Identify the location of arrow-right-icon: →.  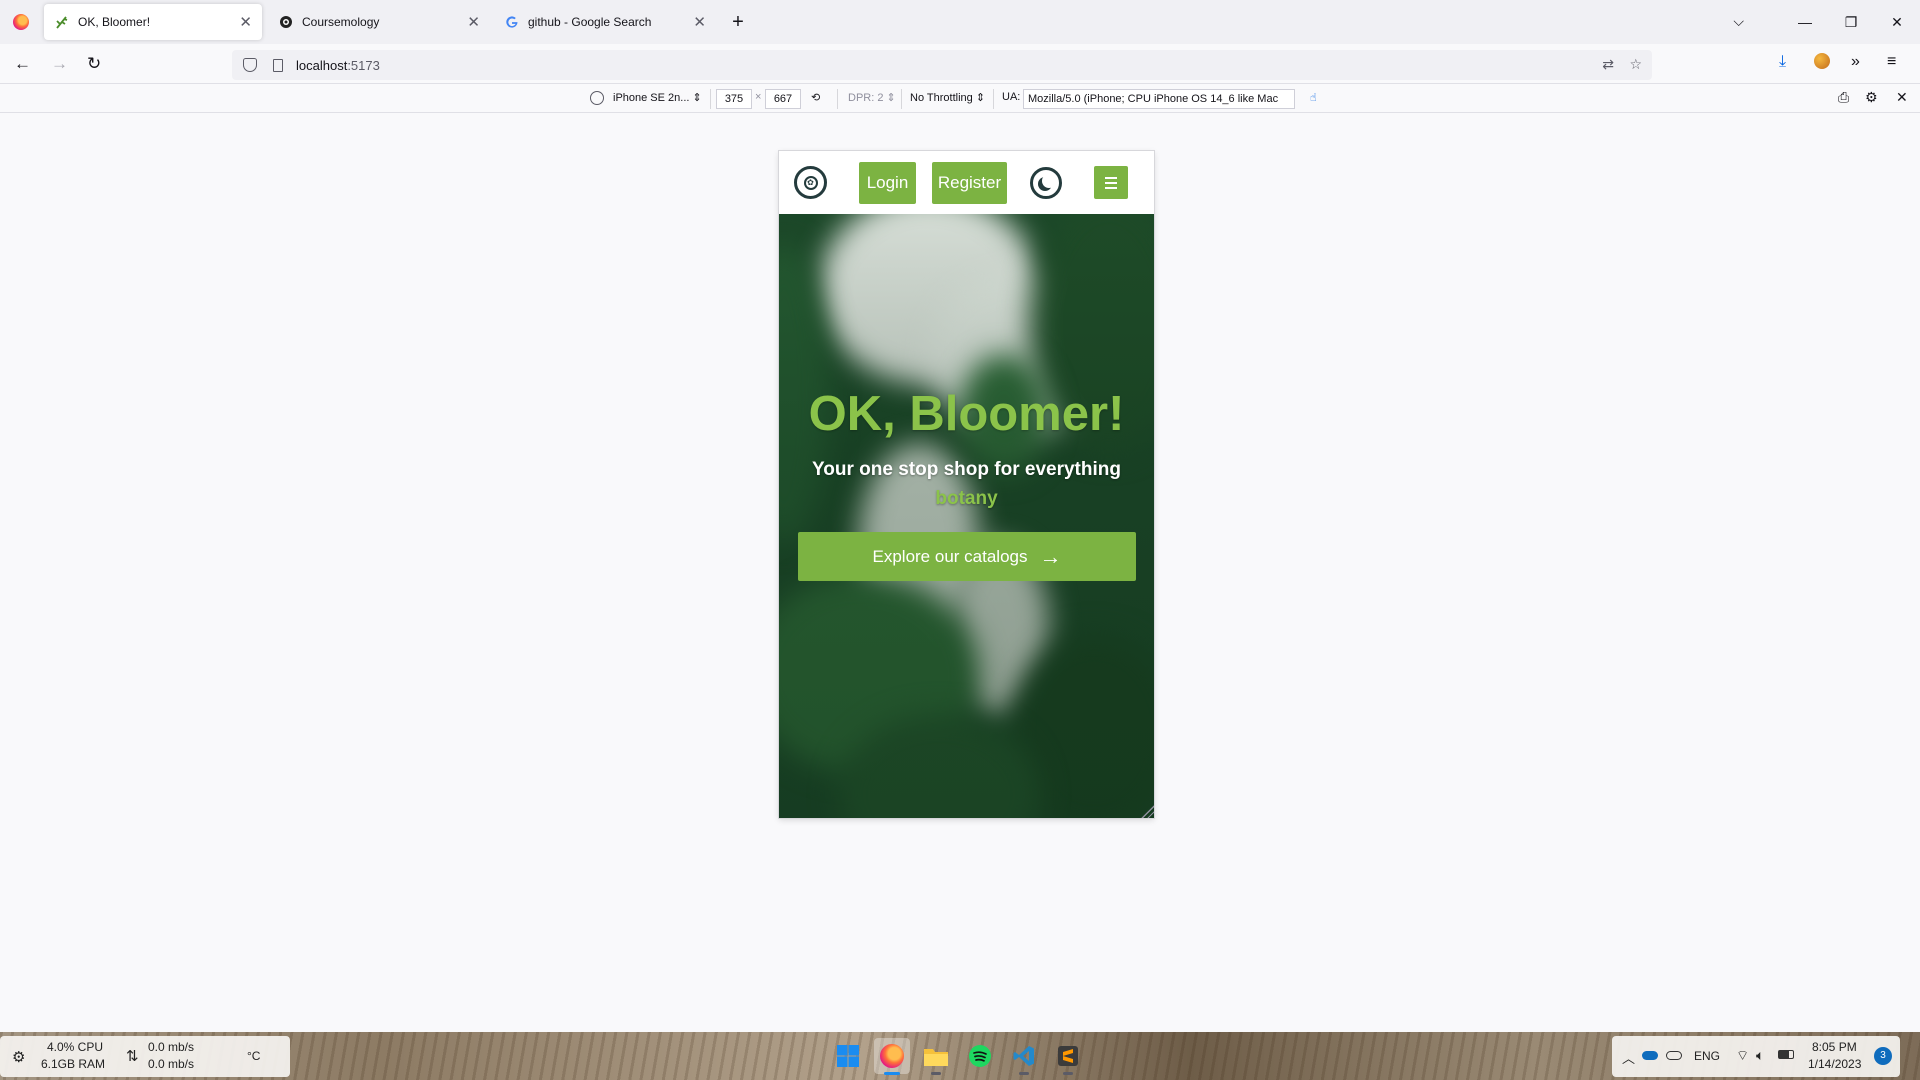
(1050, 556).